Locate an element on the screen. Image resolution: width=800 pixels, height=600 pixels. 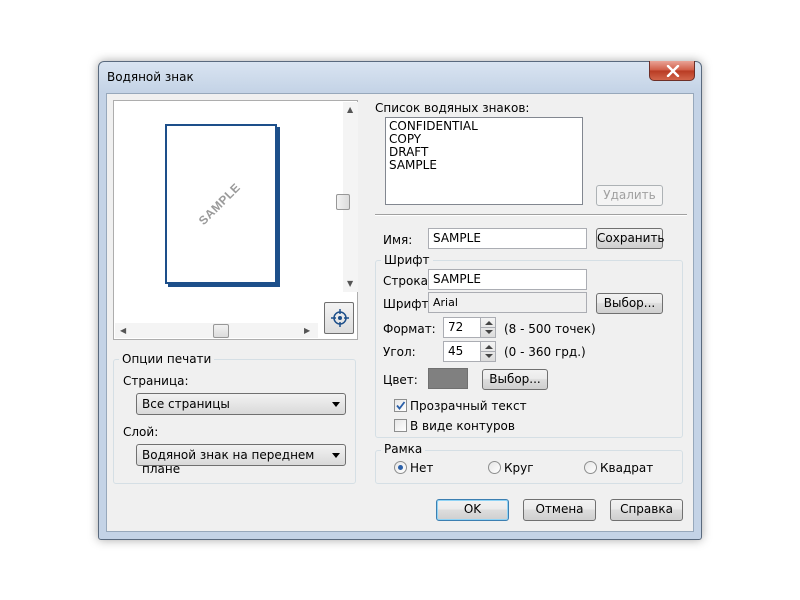
divider is located at coordinates (531, 215).